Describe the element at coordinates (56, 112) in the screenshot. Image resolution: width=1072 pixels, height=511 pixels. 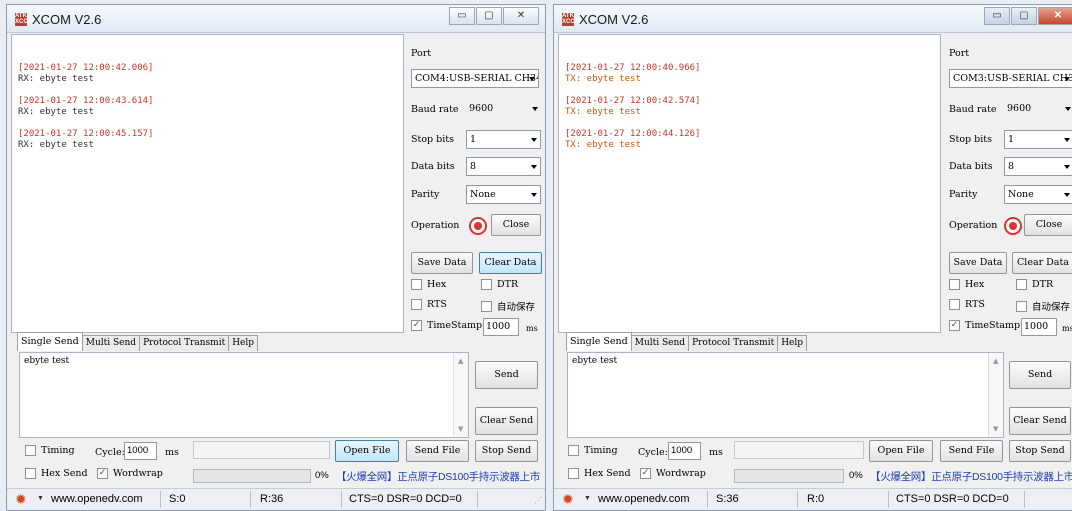
I see `log-line: RX: ebyte test` at that location.